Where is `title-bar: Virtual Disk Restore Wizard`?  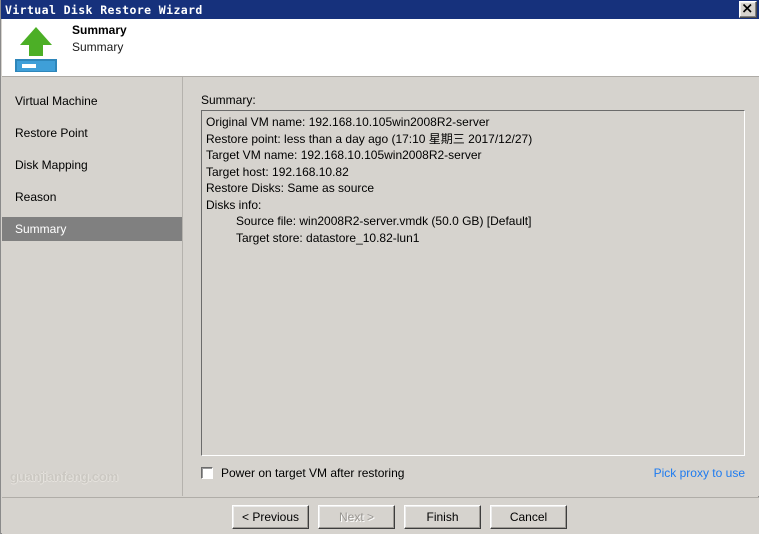
title-bar: Virtual Disk Restore Wizard is located at coordinates (380, 9).